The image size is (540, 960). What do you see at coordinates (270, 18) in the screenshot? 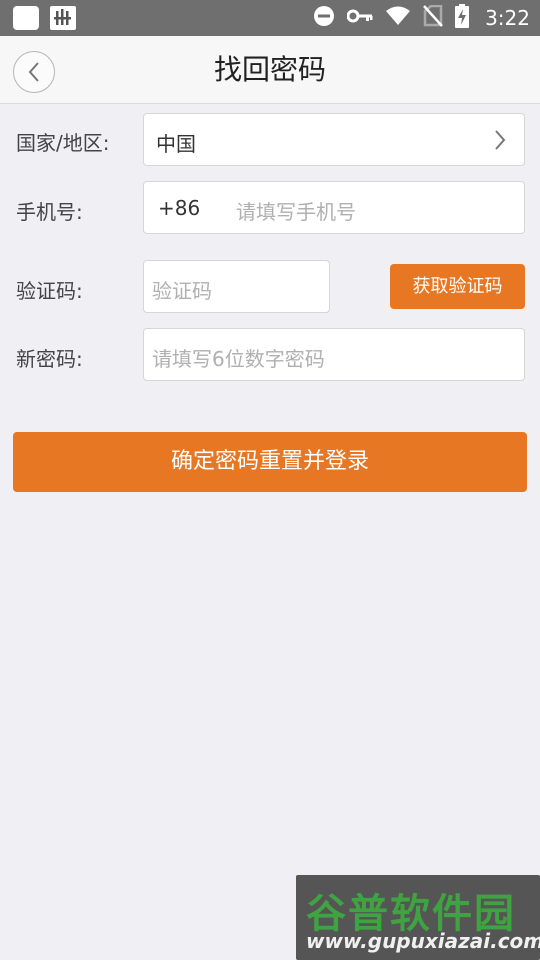
I see `status-bar: 3:22` at bounding box center [270, 18].